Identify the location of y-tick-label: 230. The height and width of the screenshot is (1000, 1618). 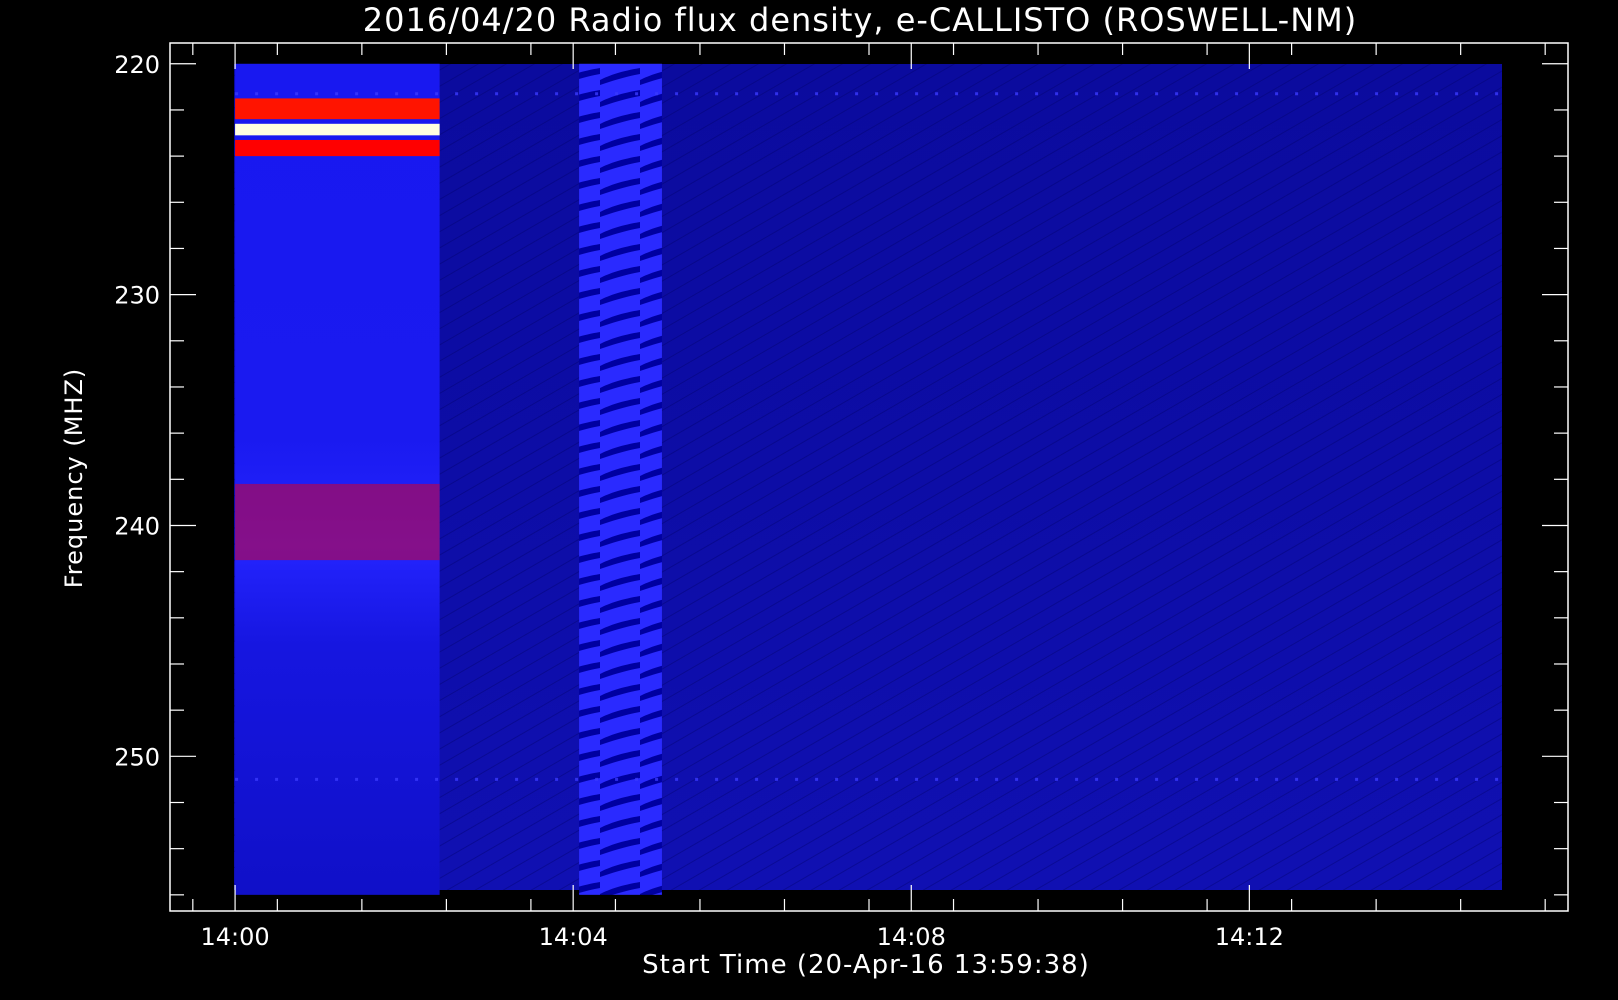
(137, 296).